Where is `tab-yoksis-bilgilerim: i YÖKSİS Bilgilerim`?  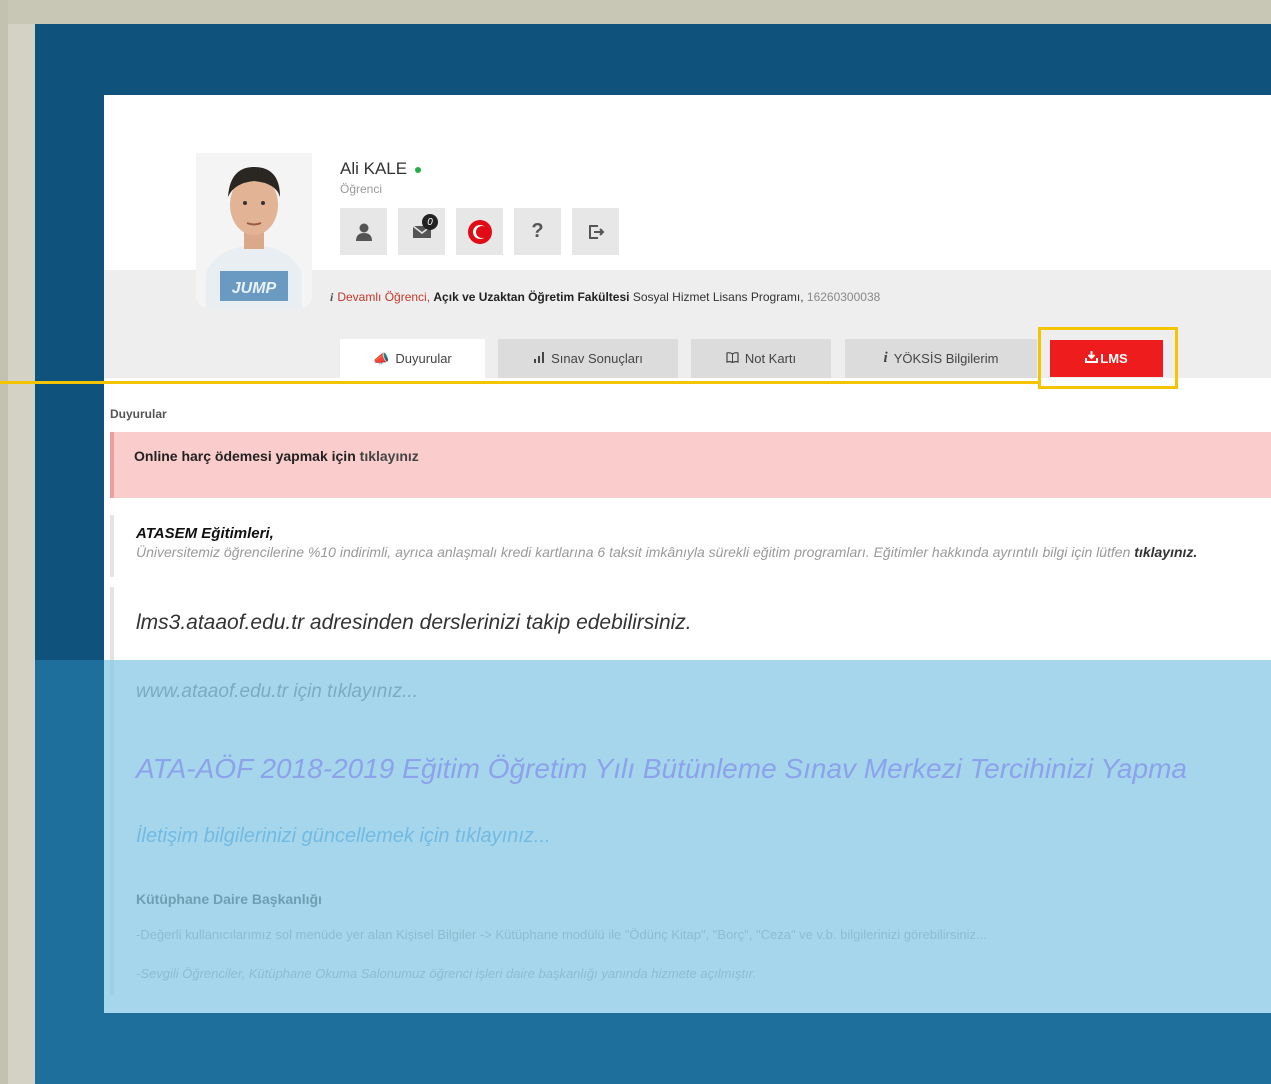 tab-yoksis-bilgilerim: i YÖKSİS Bilgilerim is located at coordinates (941, 358).